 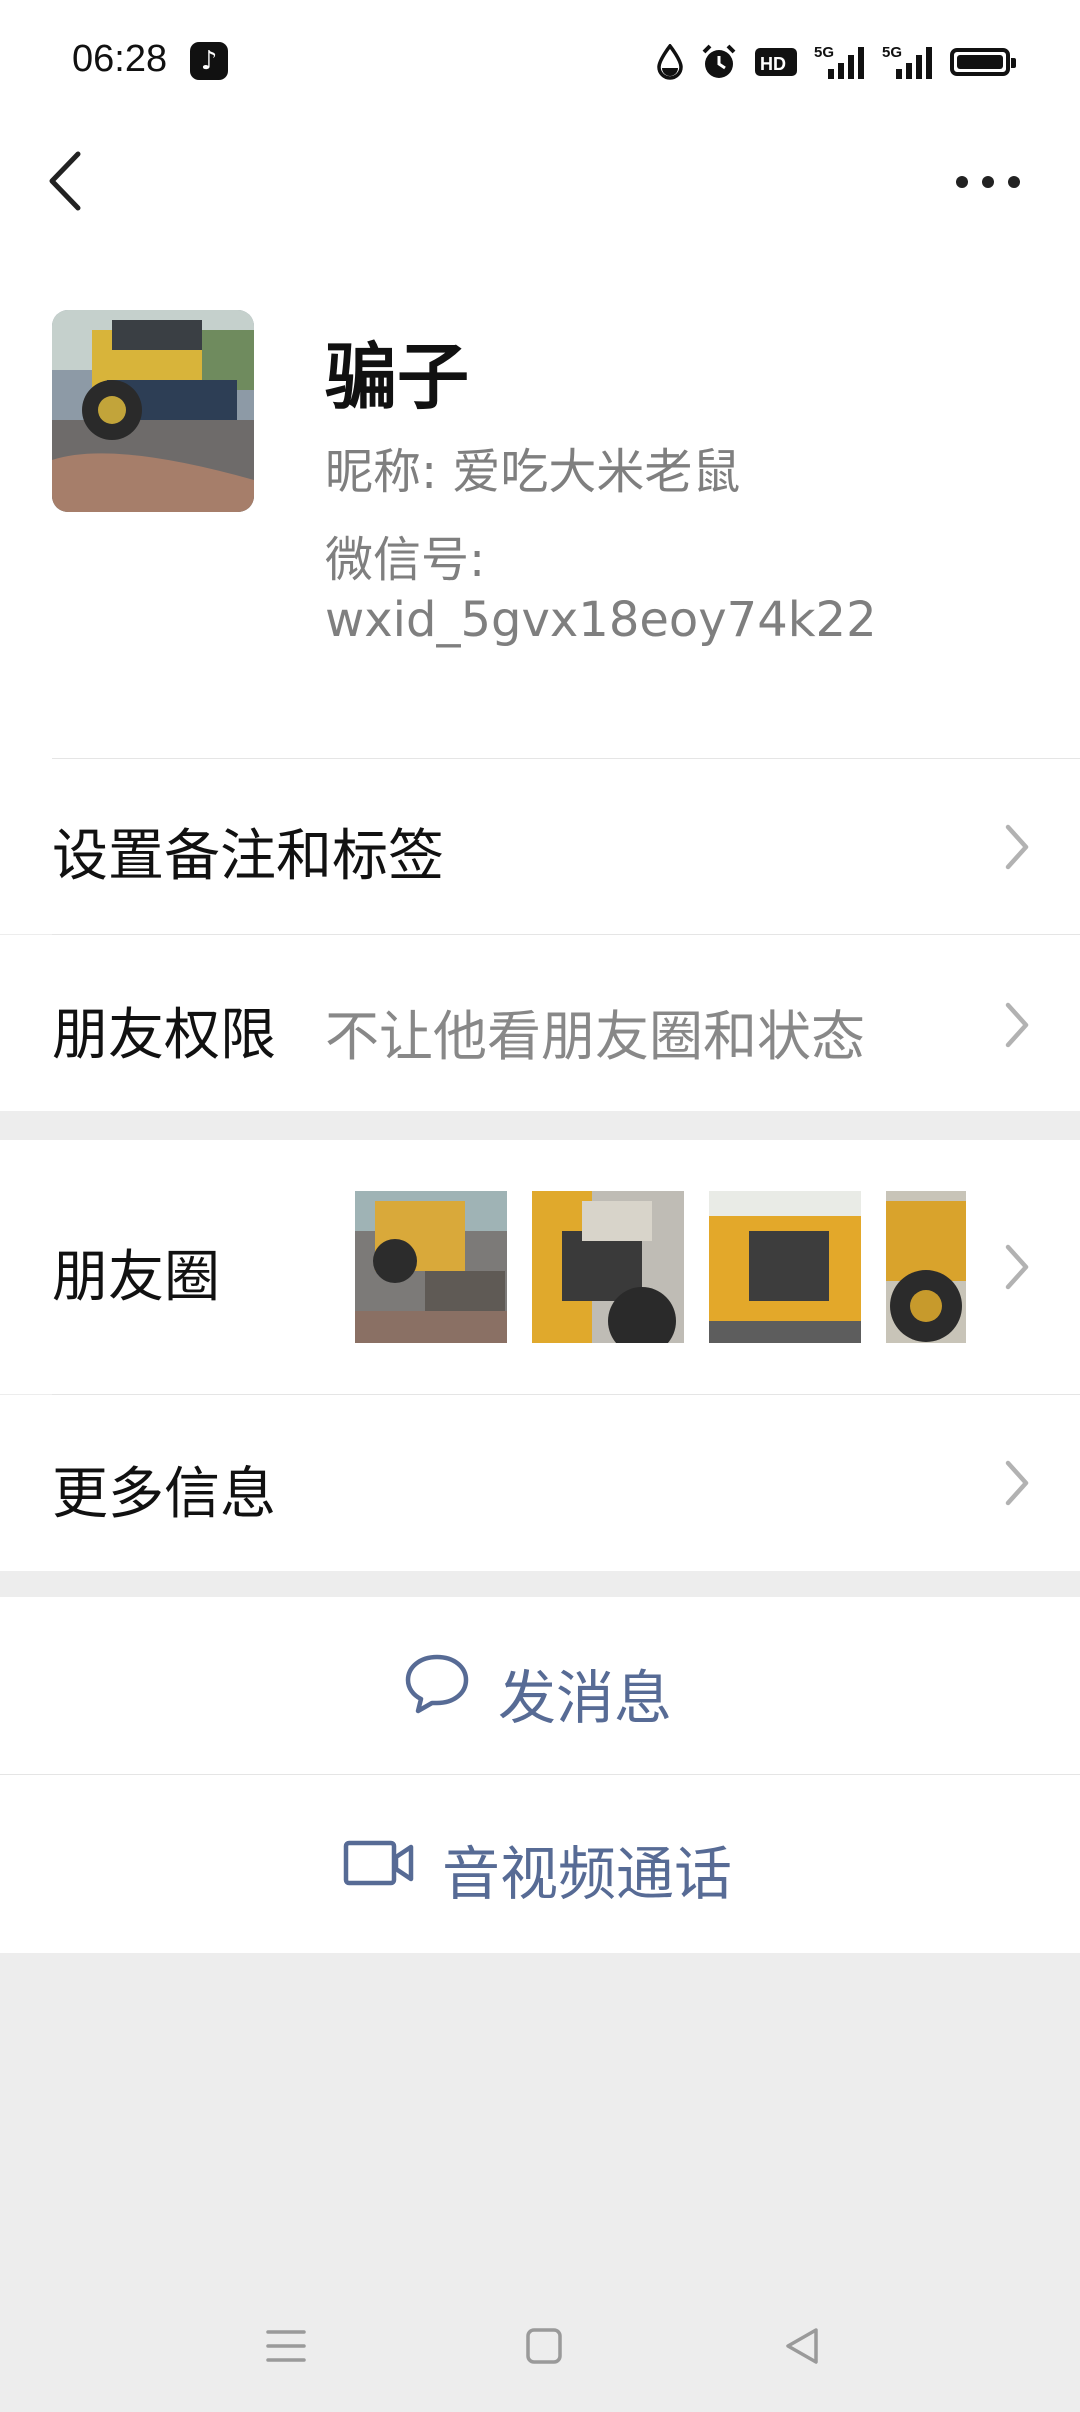 What do you see at coordinates (136, 1277) in the screenshot?
I see `moments-label: 朋友圈` at bounding box center [136, 1277].